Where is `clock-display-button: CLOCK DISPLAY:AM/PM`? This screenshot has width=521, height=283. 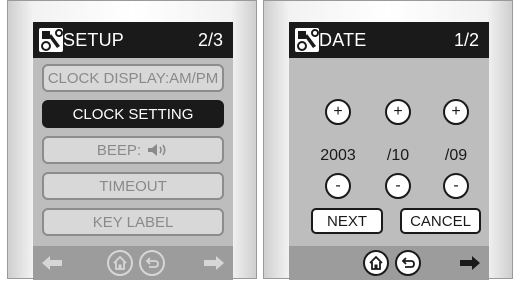
clock-display-button: CLOCK DISPLAY:AM/PM is located at coordinates (133, 78).